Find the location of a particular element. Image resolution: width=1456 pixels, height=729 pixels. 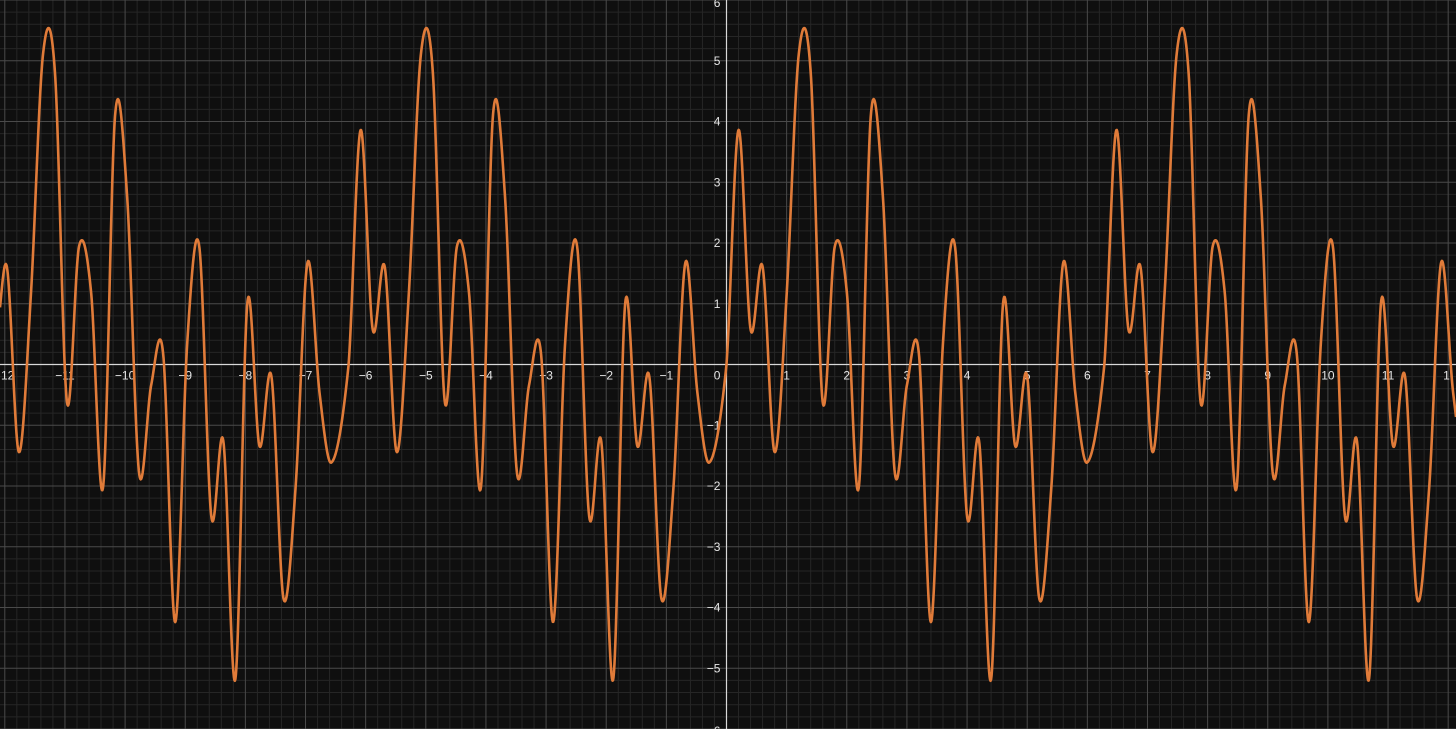

y-tick-label: 6 is located at coordinates (717, 5).